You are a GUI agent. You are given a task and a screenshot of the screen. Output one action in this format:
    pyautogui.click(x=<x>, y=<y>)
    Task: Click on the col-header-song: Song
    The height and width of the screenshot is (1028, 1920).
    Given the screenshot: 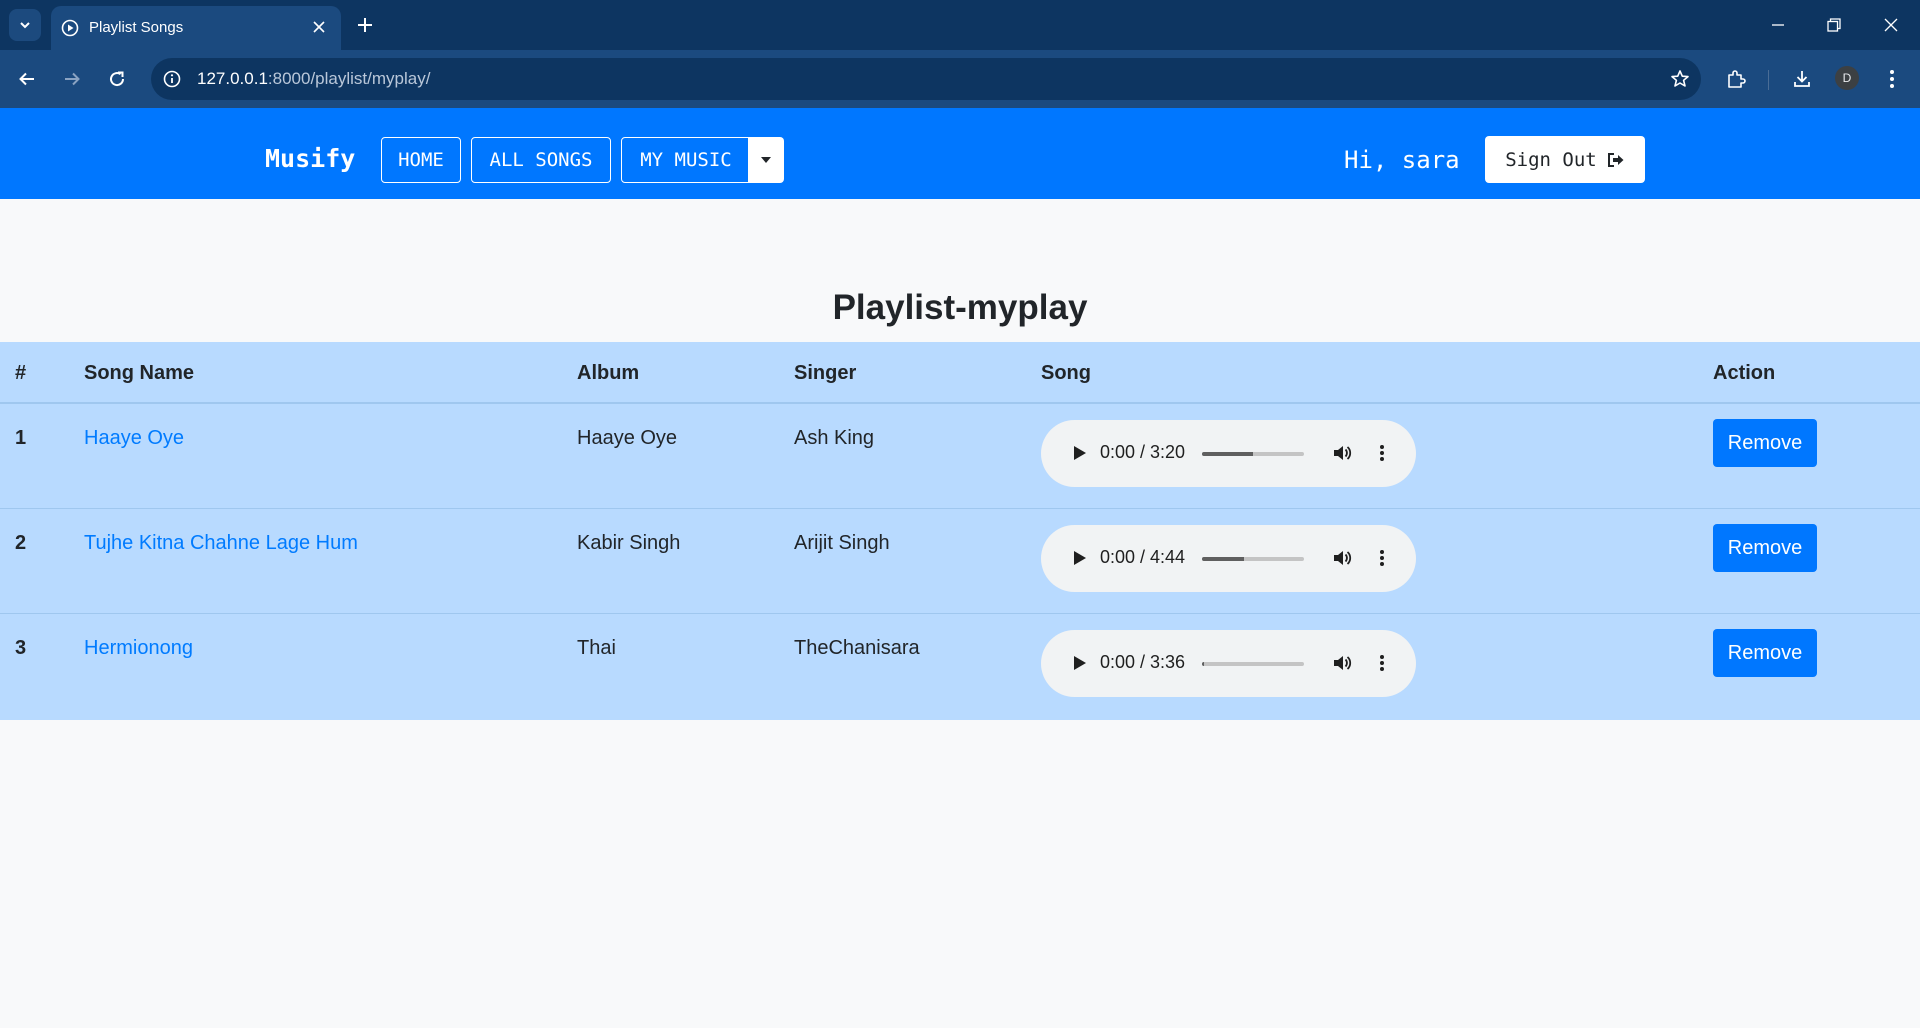 What is the action you would take?
    pyautogui.click(x=1066, y=373)
    